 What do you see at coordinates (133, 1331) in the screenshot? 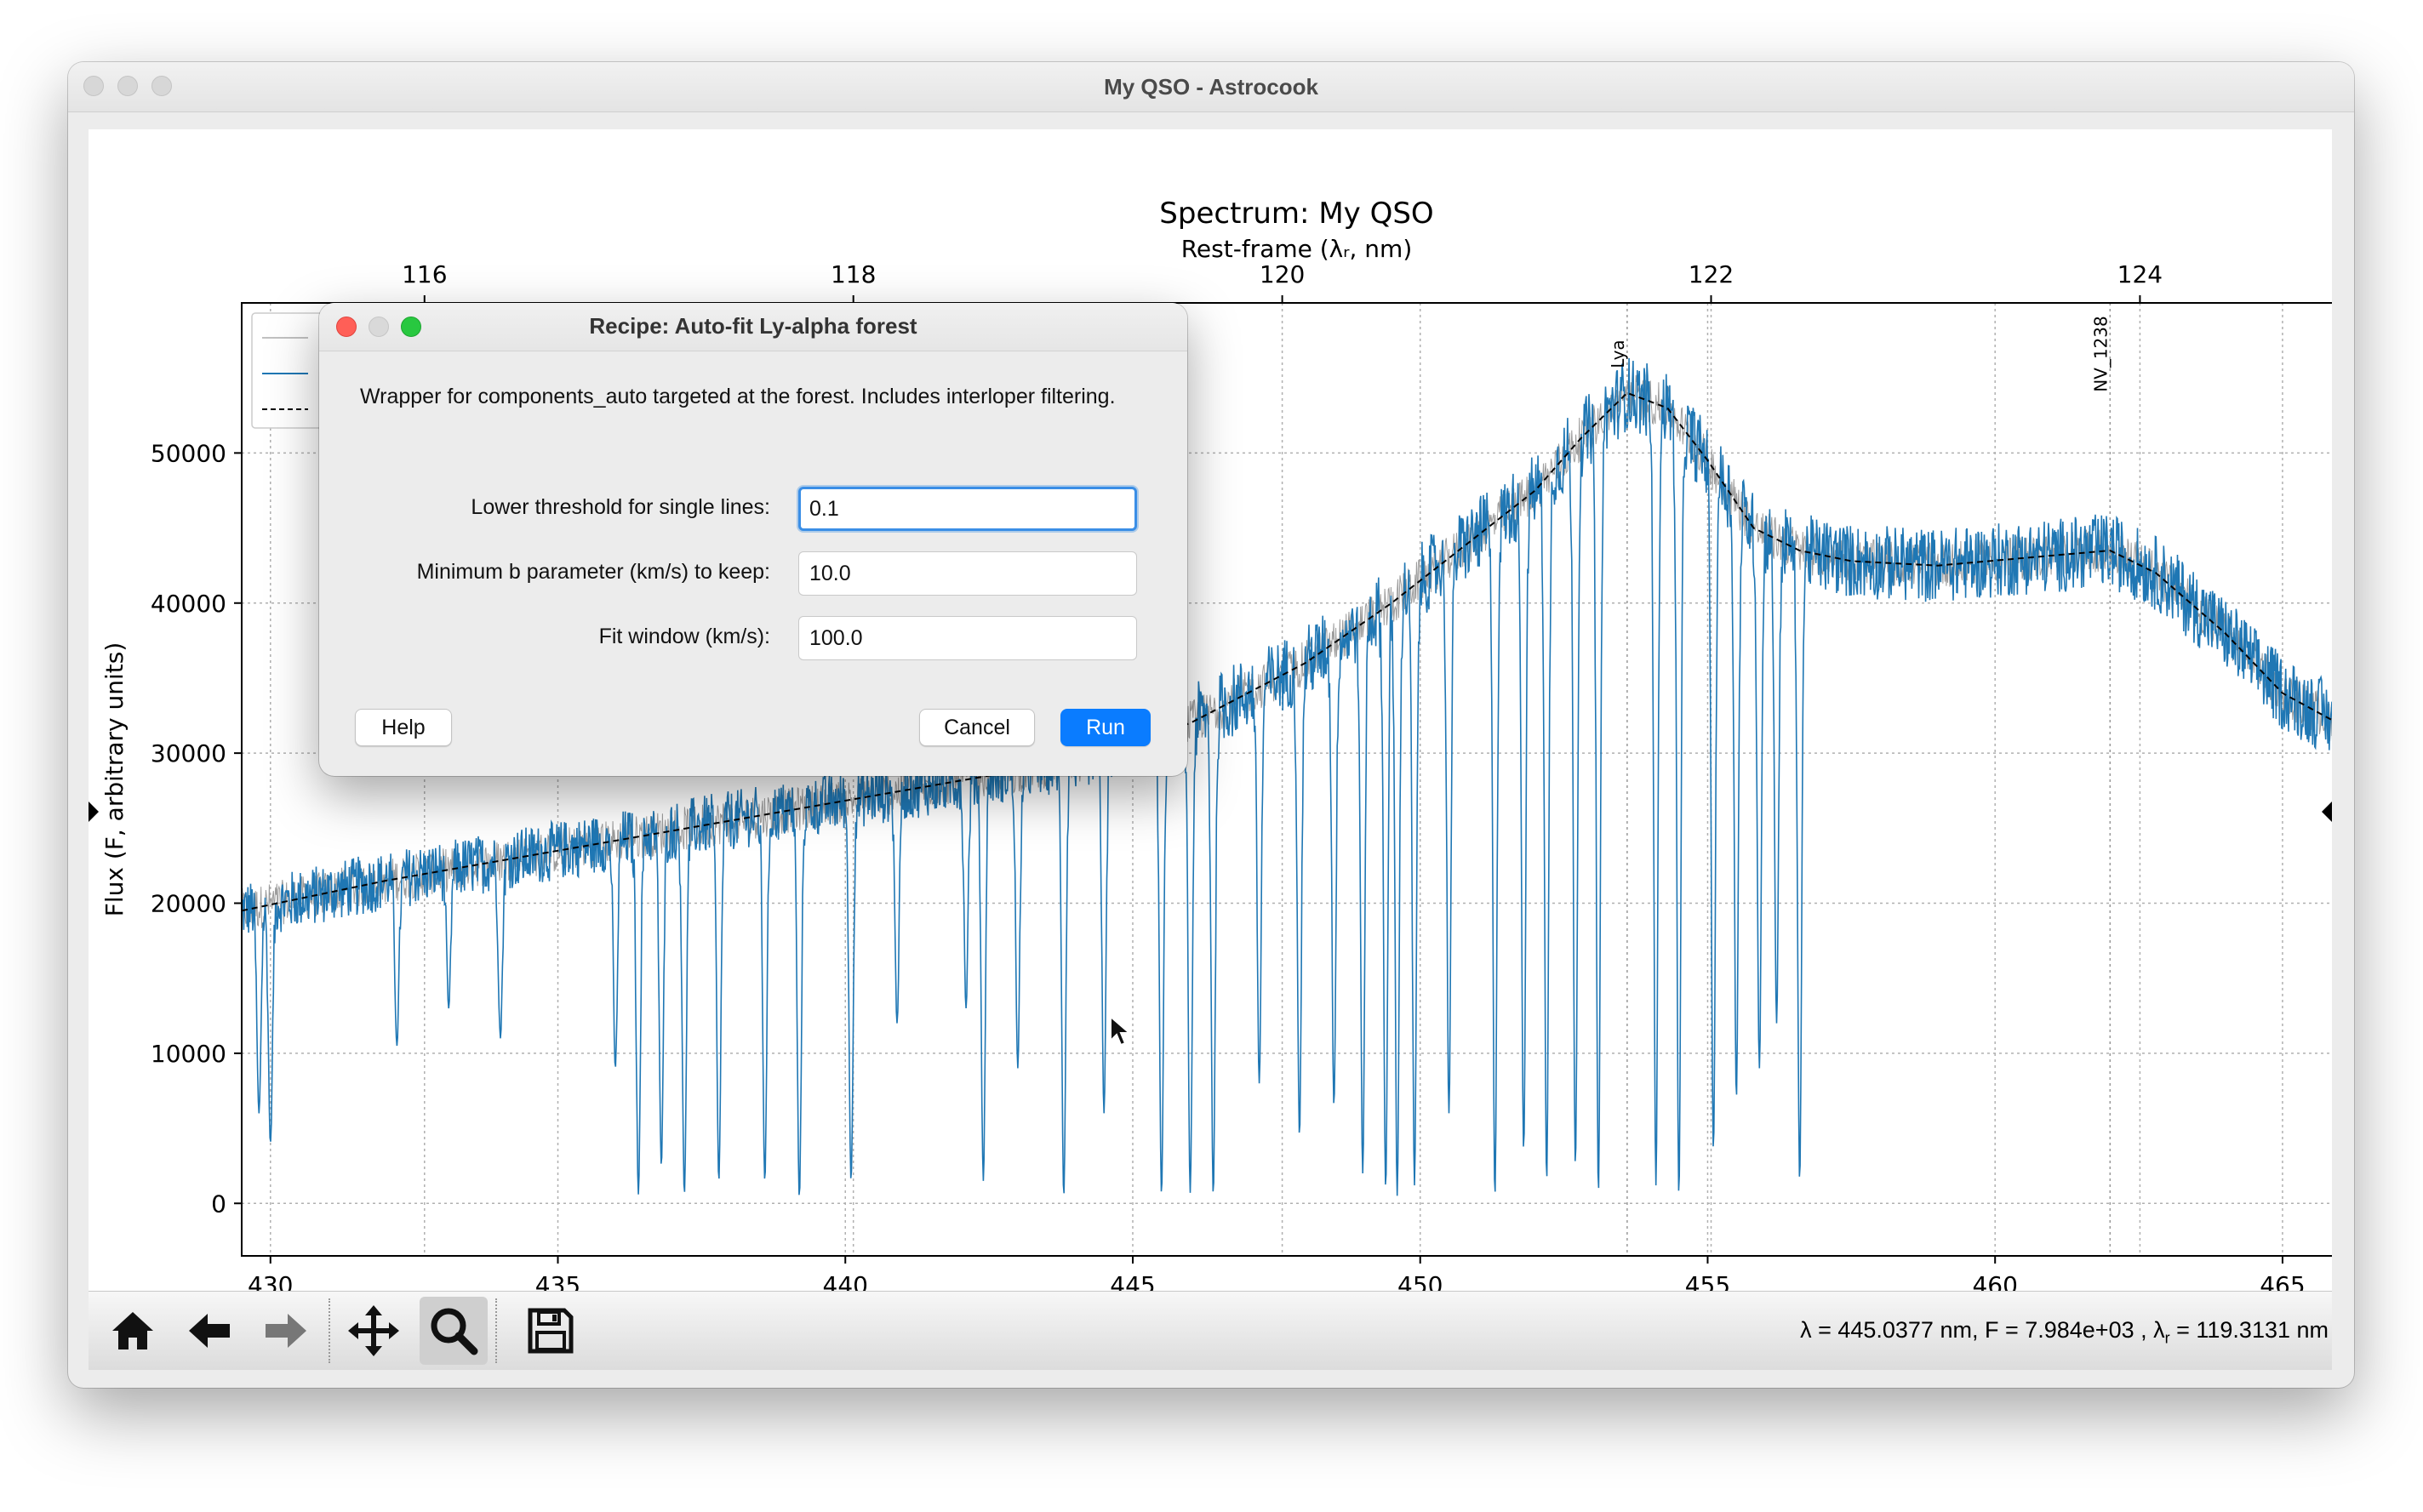
I see `home-icon` at bounding box center [133, 1331].